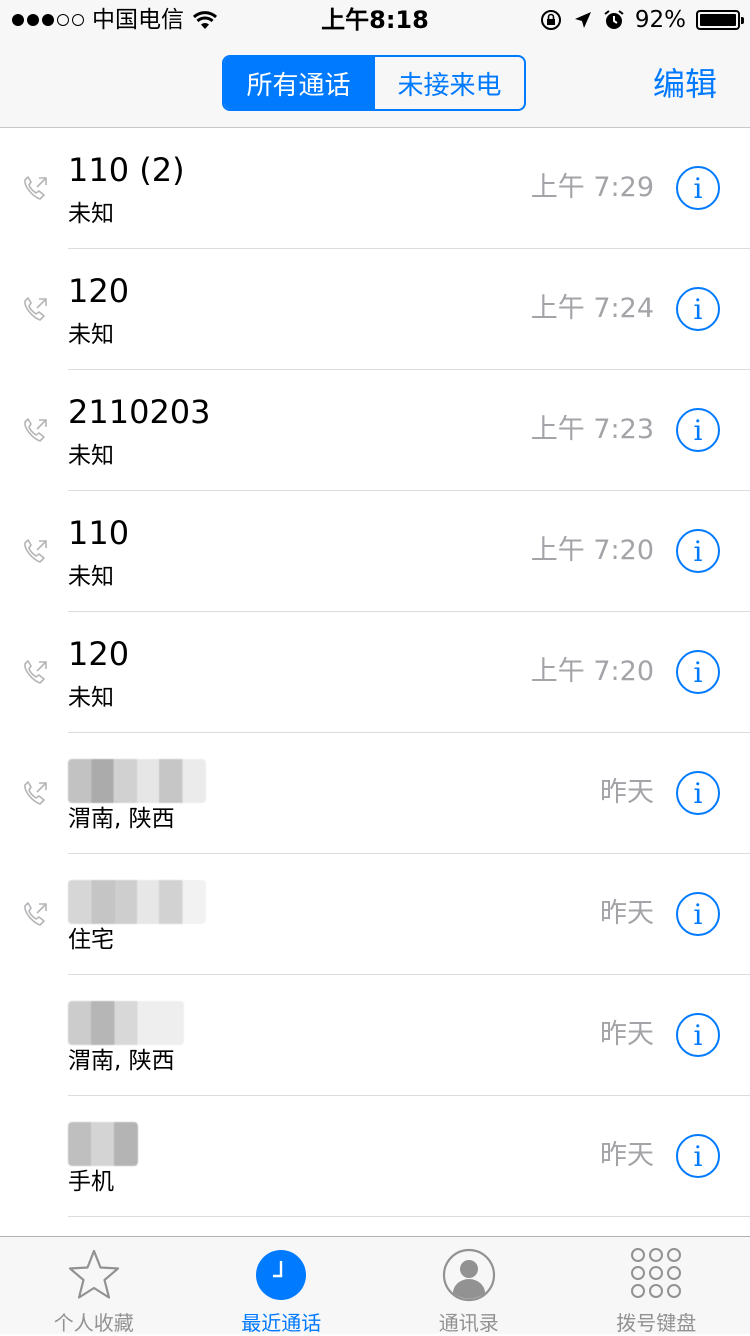 This screenshot has height=1336, width=750. I want to click on call-time: 上午 7:23, so click(592, 430).